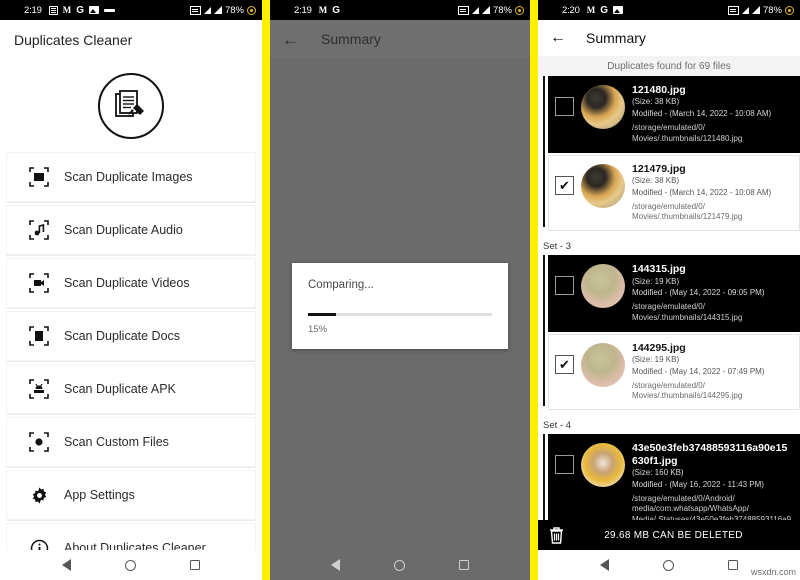 This screenshot has height=580, width=800. Describe the element at coordinates (195, 10) in the screenshot. I see `sim-card-icon` at that location.